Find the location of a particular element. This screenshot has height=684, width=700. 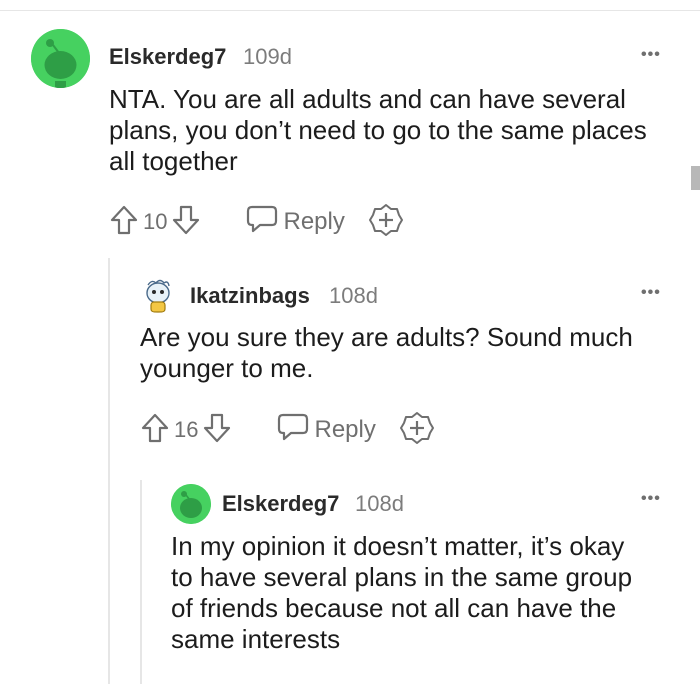

comment-line: of friends because not all can have the is located at coordinates (394, 608).